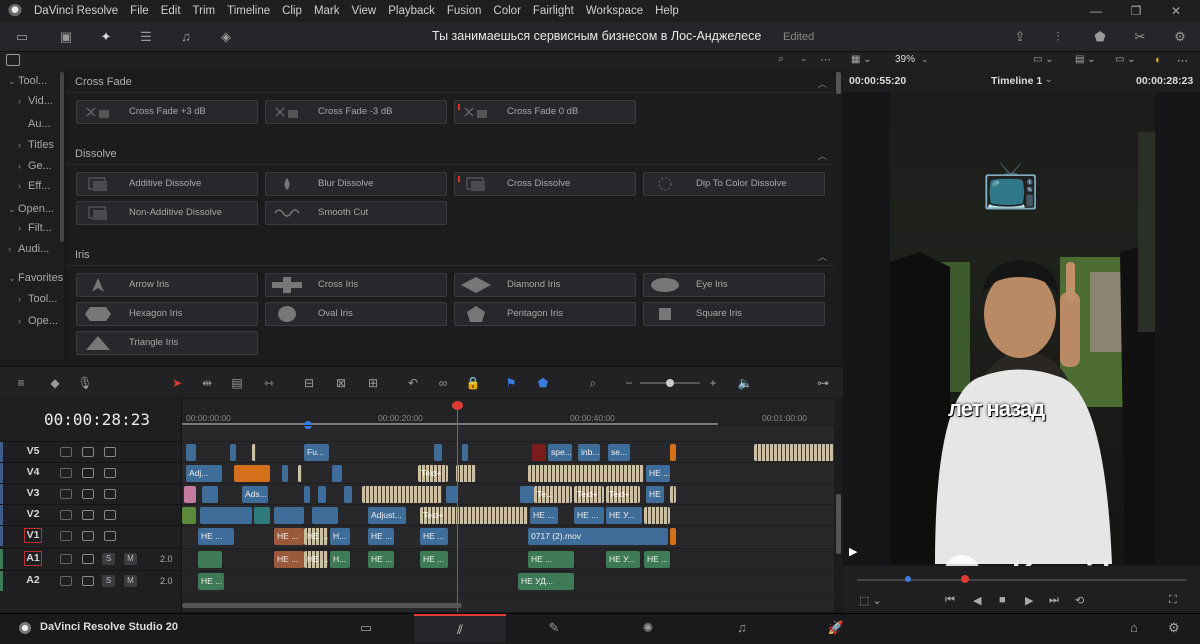  What do you see at coordinates (1002, 600) in the screenshot?
I see `stop-icon: ■` at bounding box center [1002, 600].